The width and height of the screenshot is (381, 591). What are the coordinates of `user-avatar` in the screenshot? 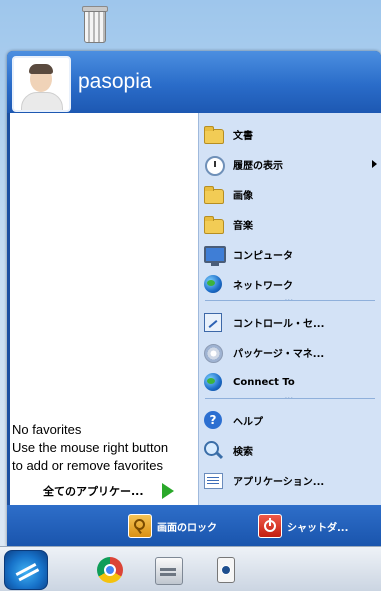 It's located at (41, 84).